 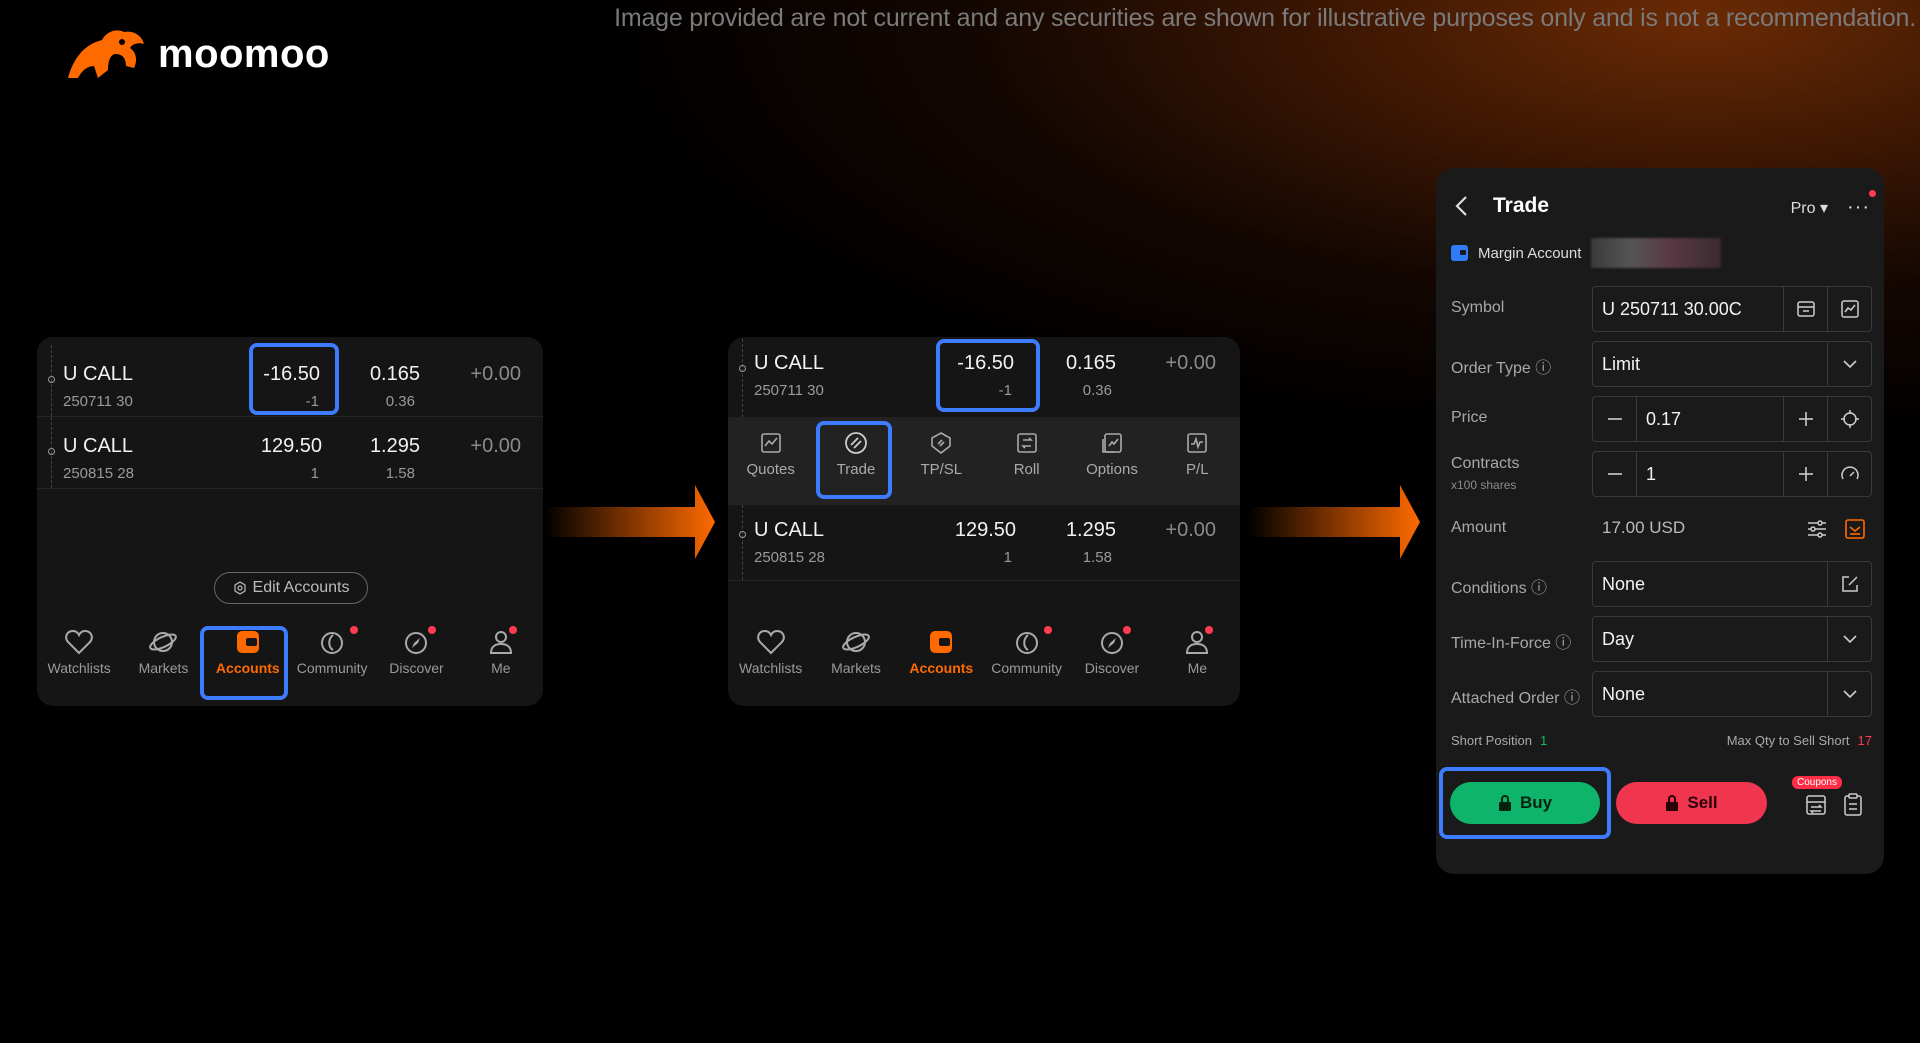 What do you see at coordinates (941, 662) in the screenshot?
I see `tab-accounts: Accounts` at bounding box center [941, 662].